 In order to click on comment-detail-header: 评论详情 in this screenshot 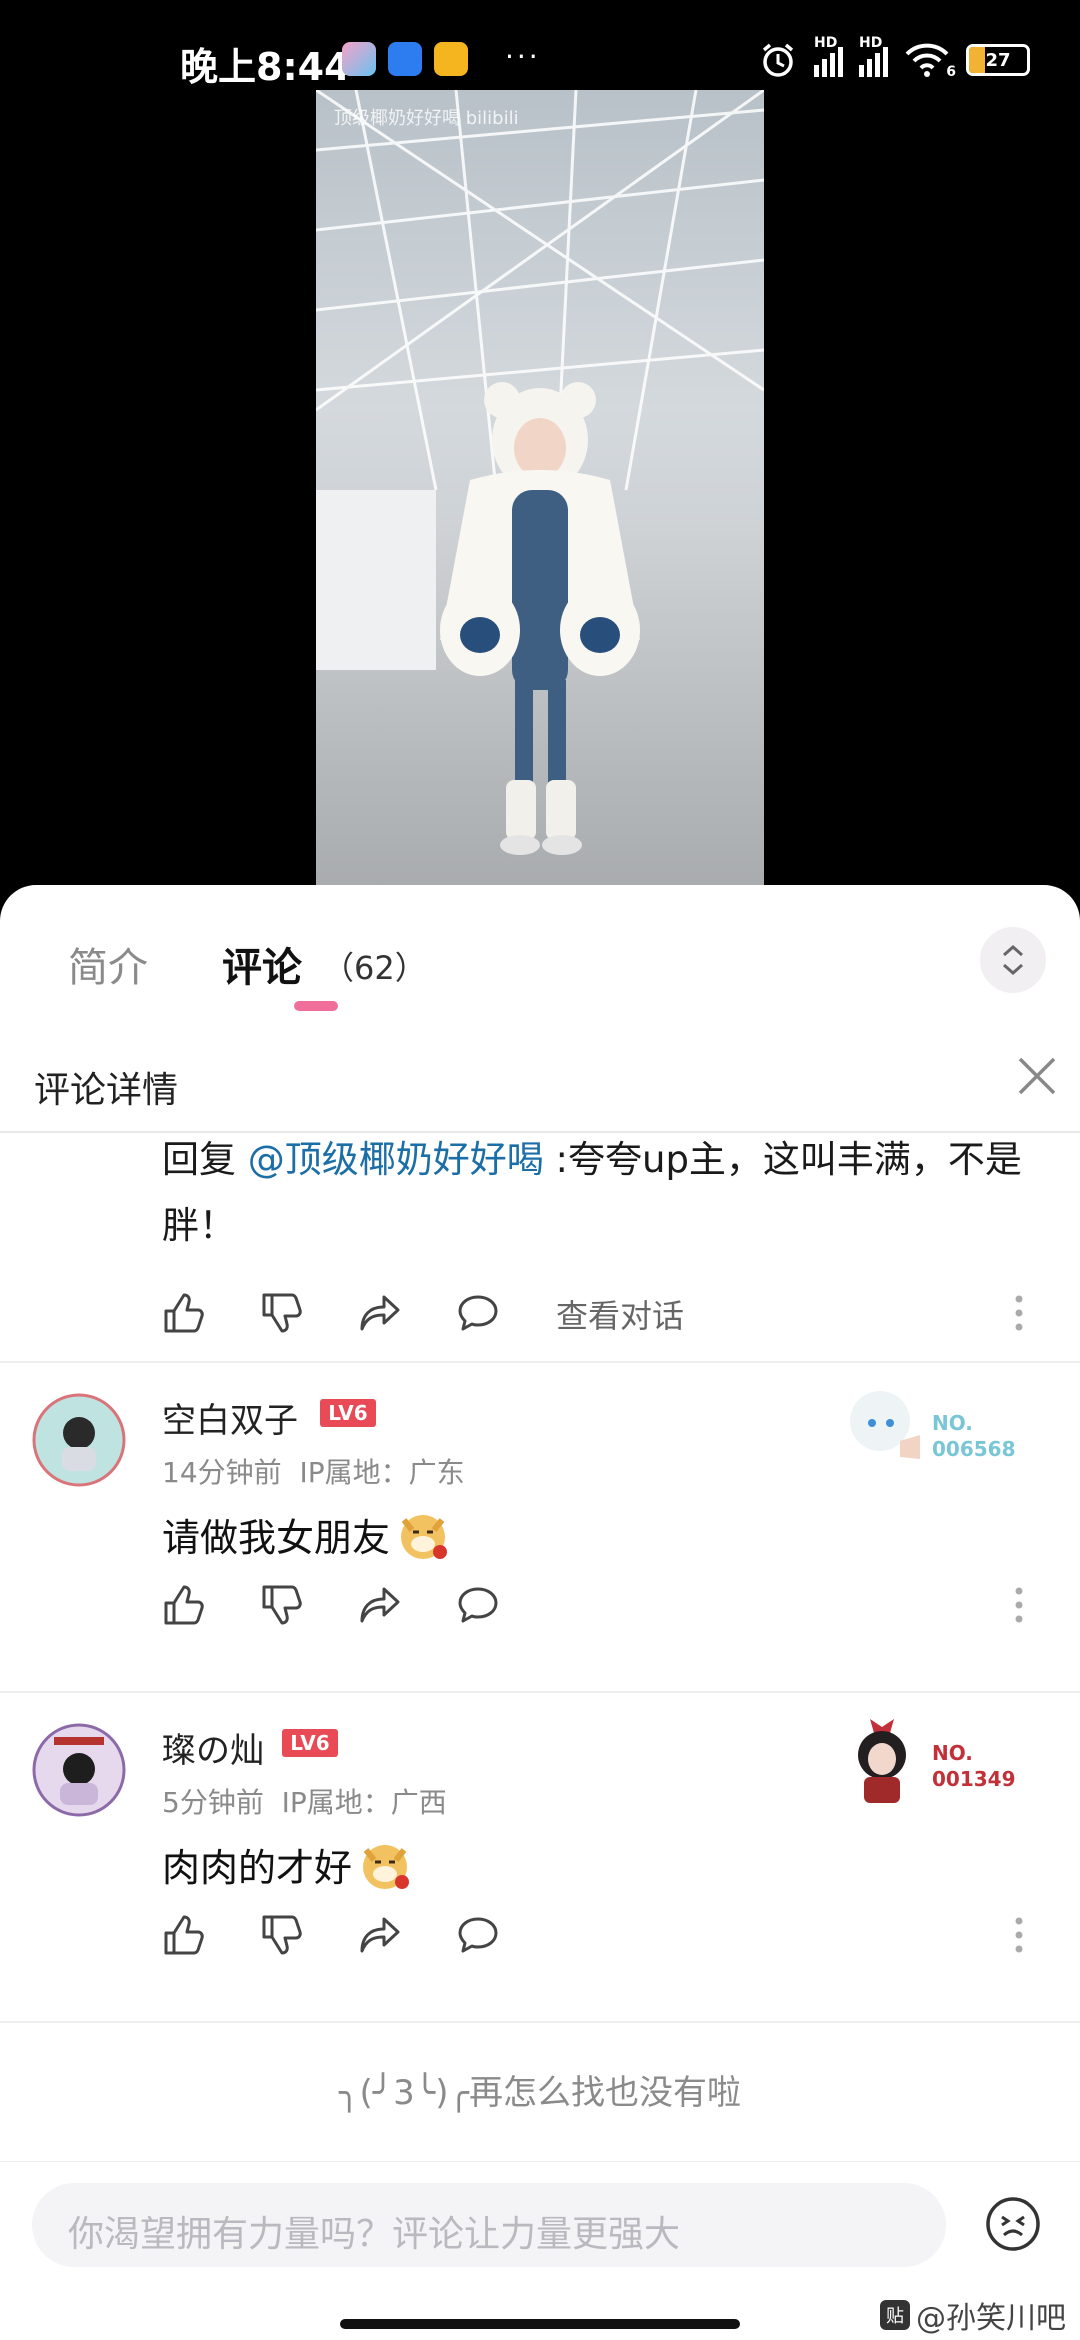, I will do `click(540, 1084)`.